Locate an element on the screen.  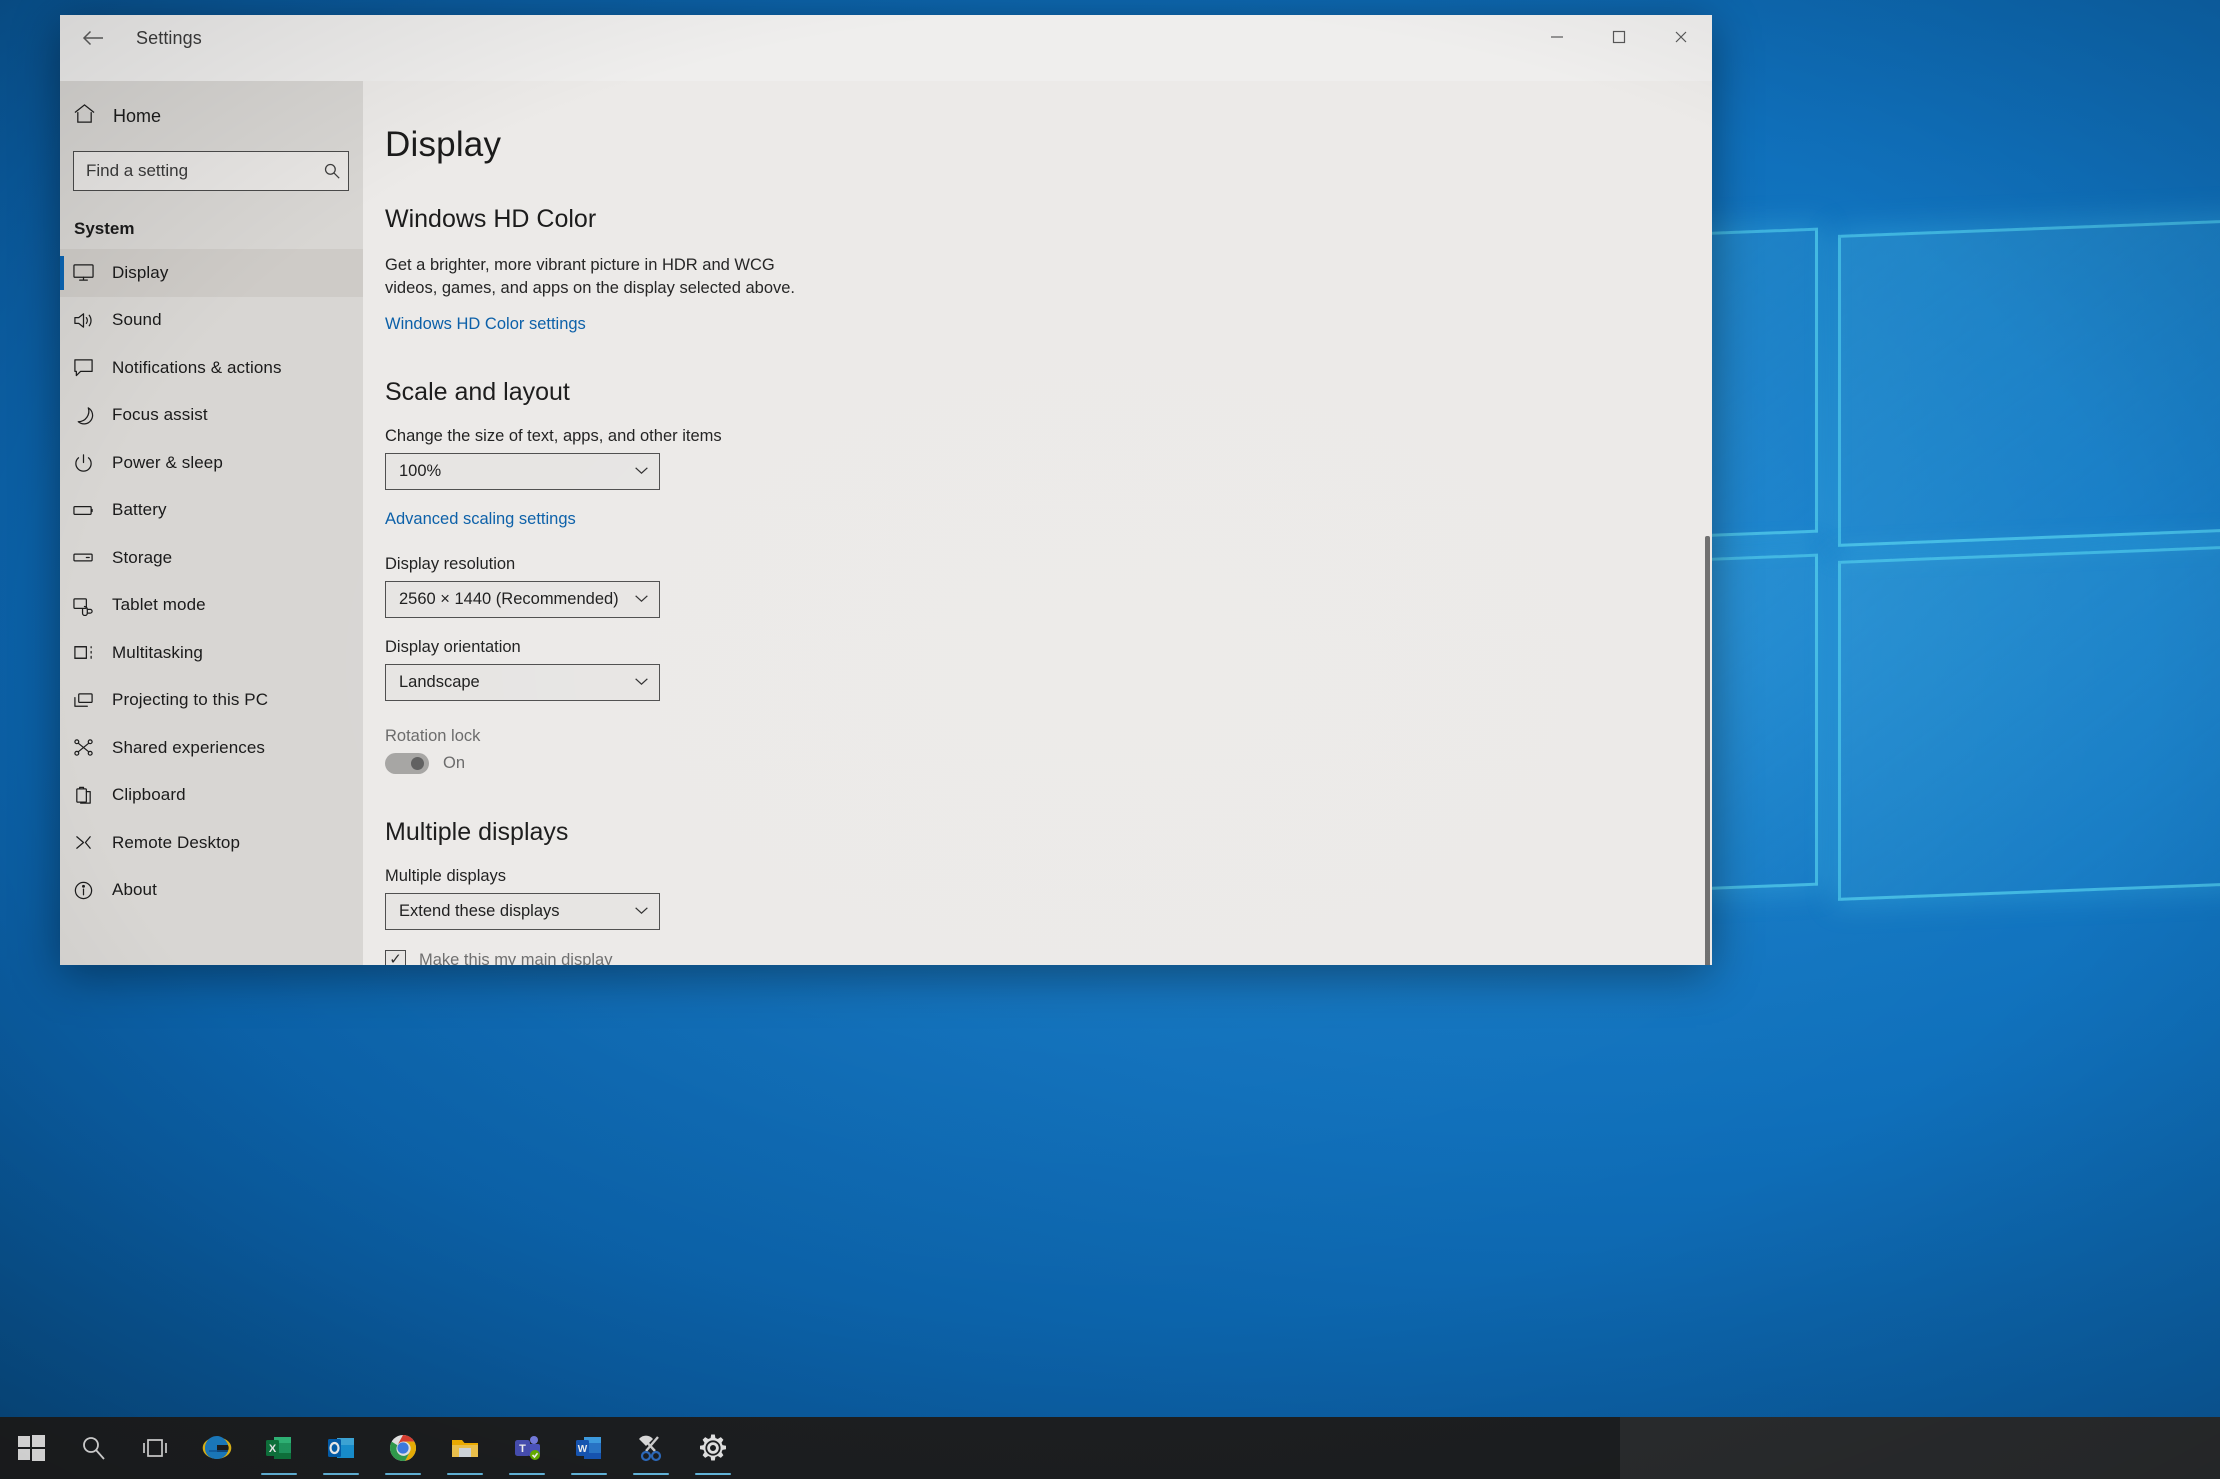
window-controls is located at coordinates (1619, 38).